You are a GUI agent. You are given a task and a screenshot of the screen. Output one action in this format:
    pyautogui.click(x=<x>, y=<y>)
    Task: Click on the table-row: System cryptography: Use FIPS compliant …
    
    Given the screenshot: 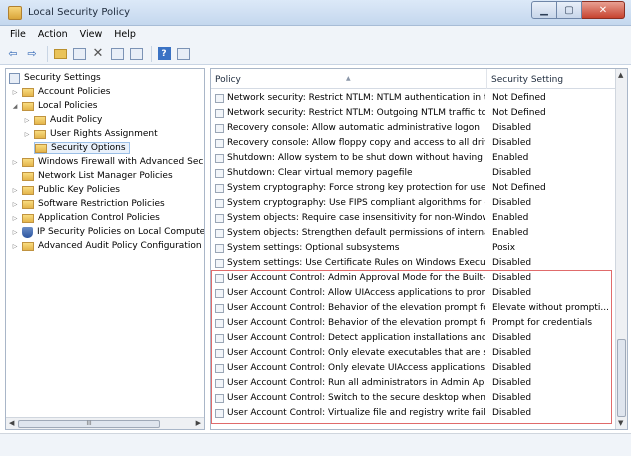 What is the action you would take?
    pyautogui.click(x=414, y=203)
    